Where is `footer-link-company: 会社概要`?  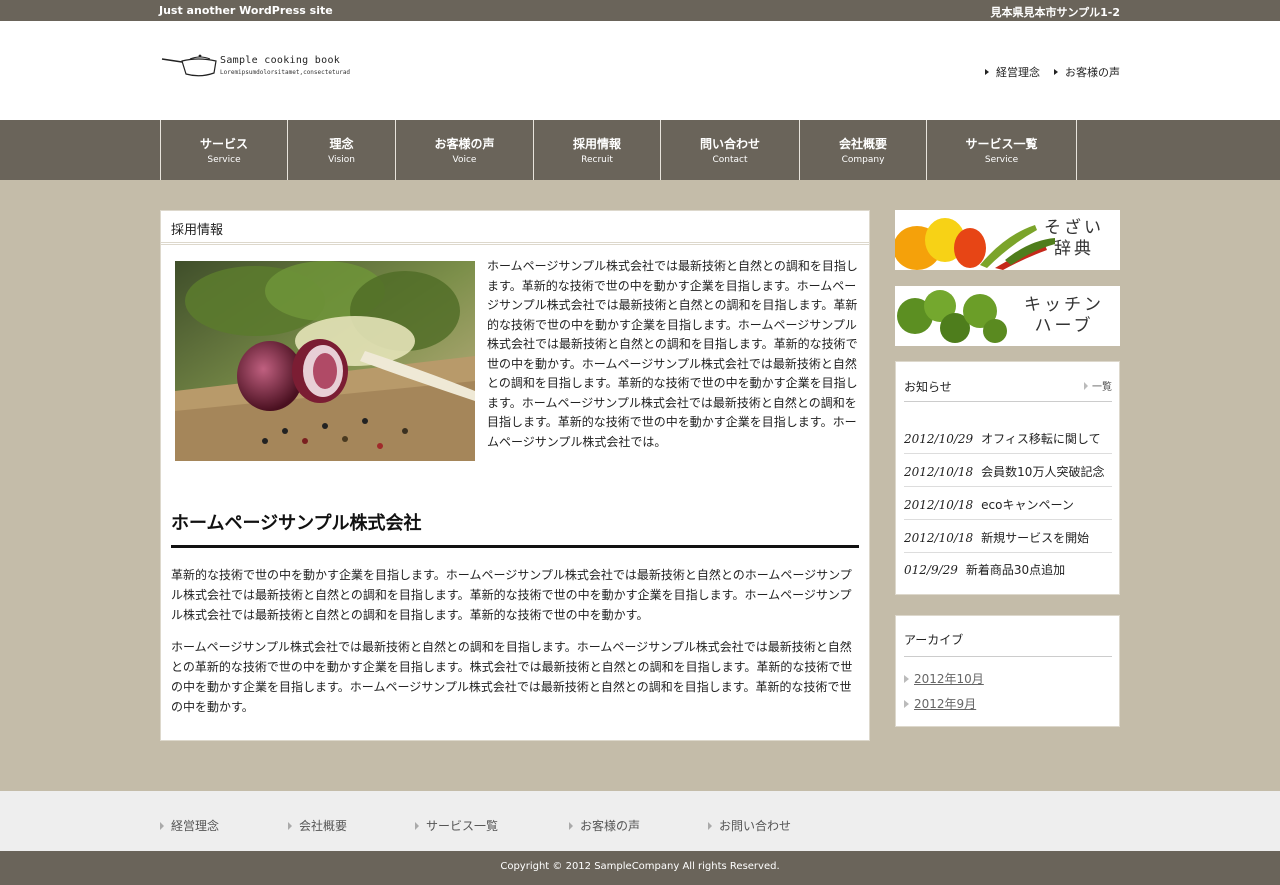 footer-link-company: 会社概要 is located at coordinates (317, 825).